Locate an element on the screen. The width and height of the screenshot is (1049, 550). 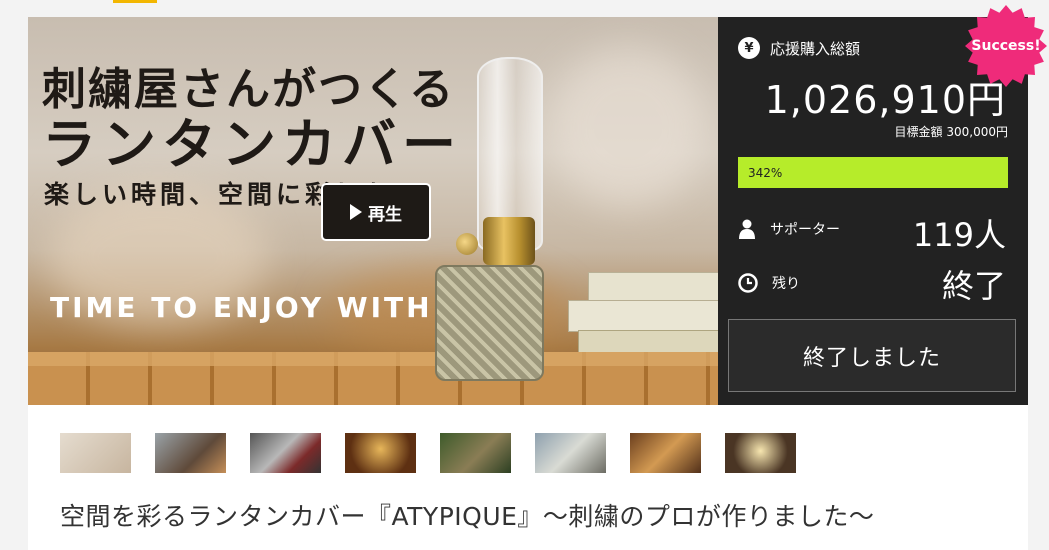
yen-icon: ¥ is located at coordinates (749, 48).